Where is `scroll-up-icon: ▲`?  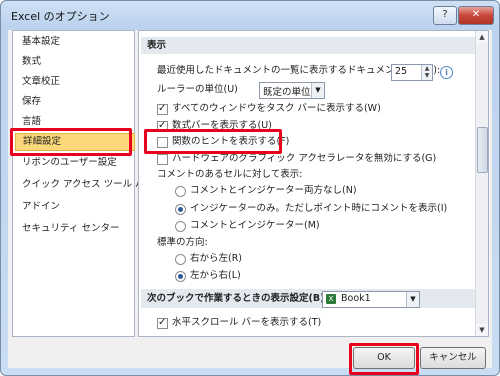 scroll-up-icon: ▲ is located at coordinates (482, 37).